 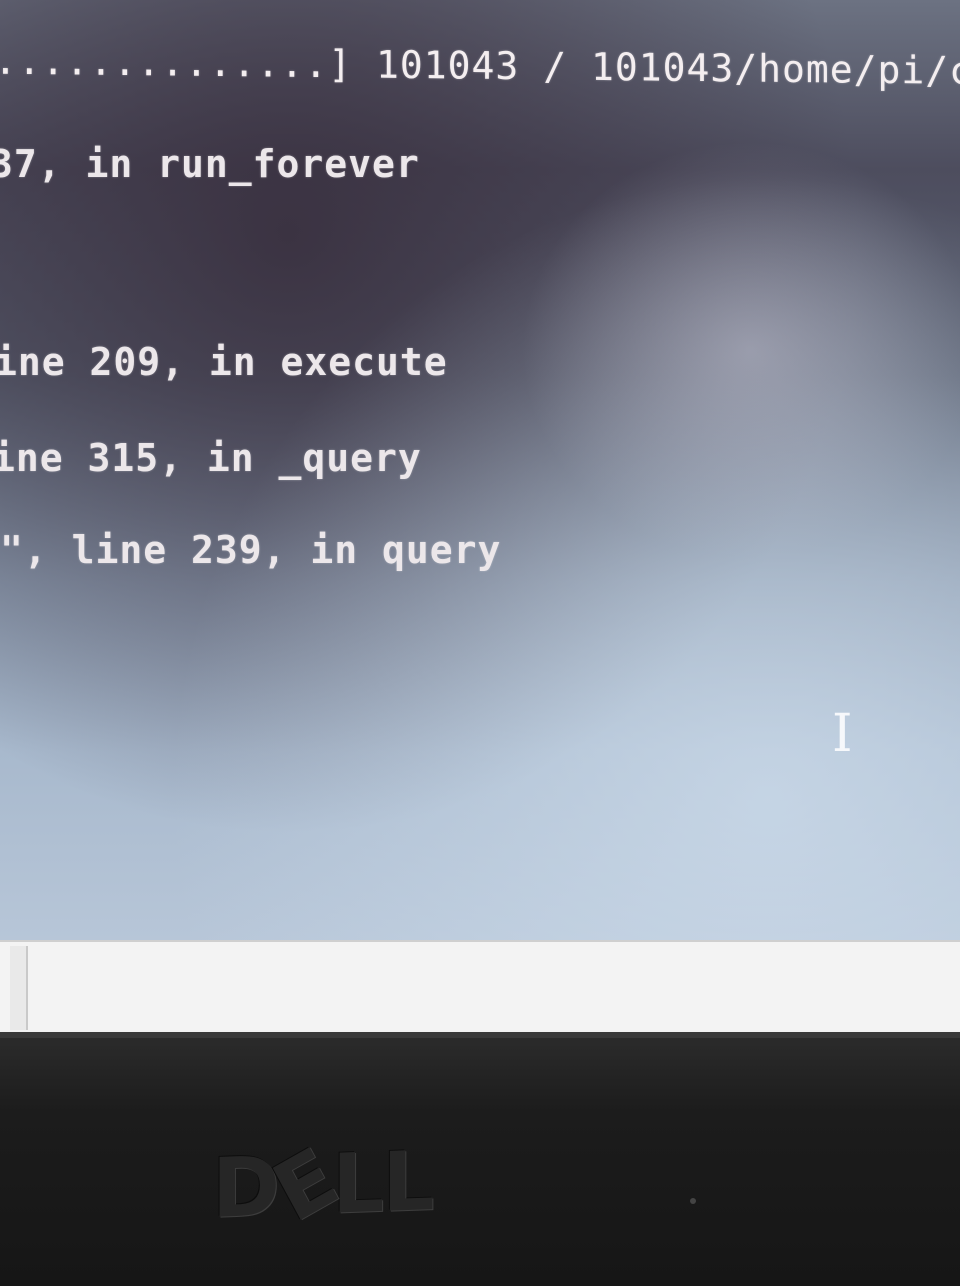 I want to click on traceback-line: ine 315, in _query, so click(x=211, y=458).